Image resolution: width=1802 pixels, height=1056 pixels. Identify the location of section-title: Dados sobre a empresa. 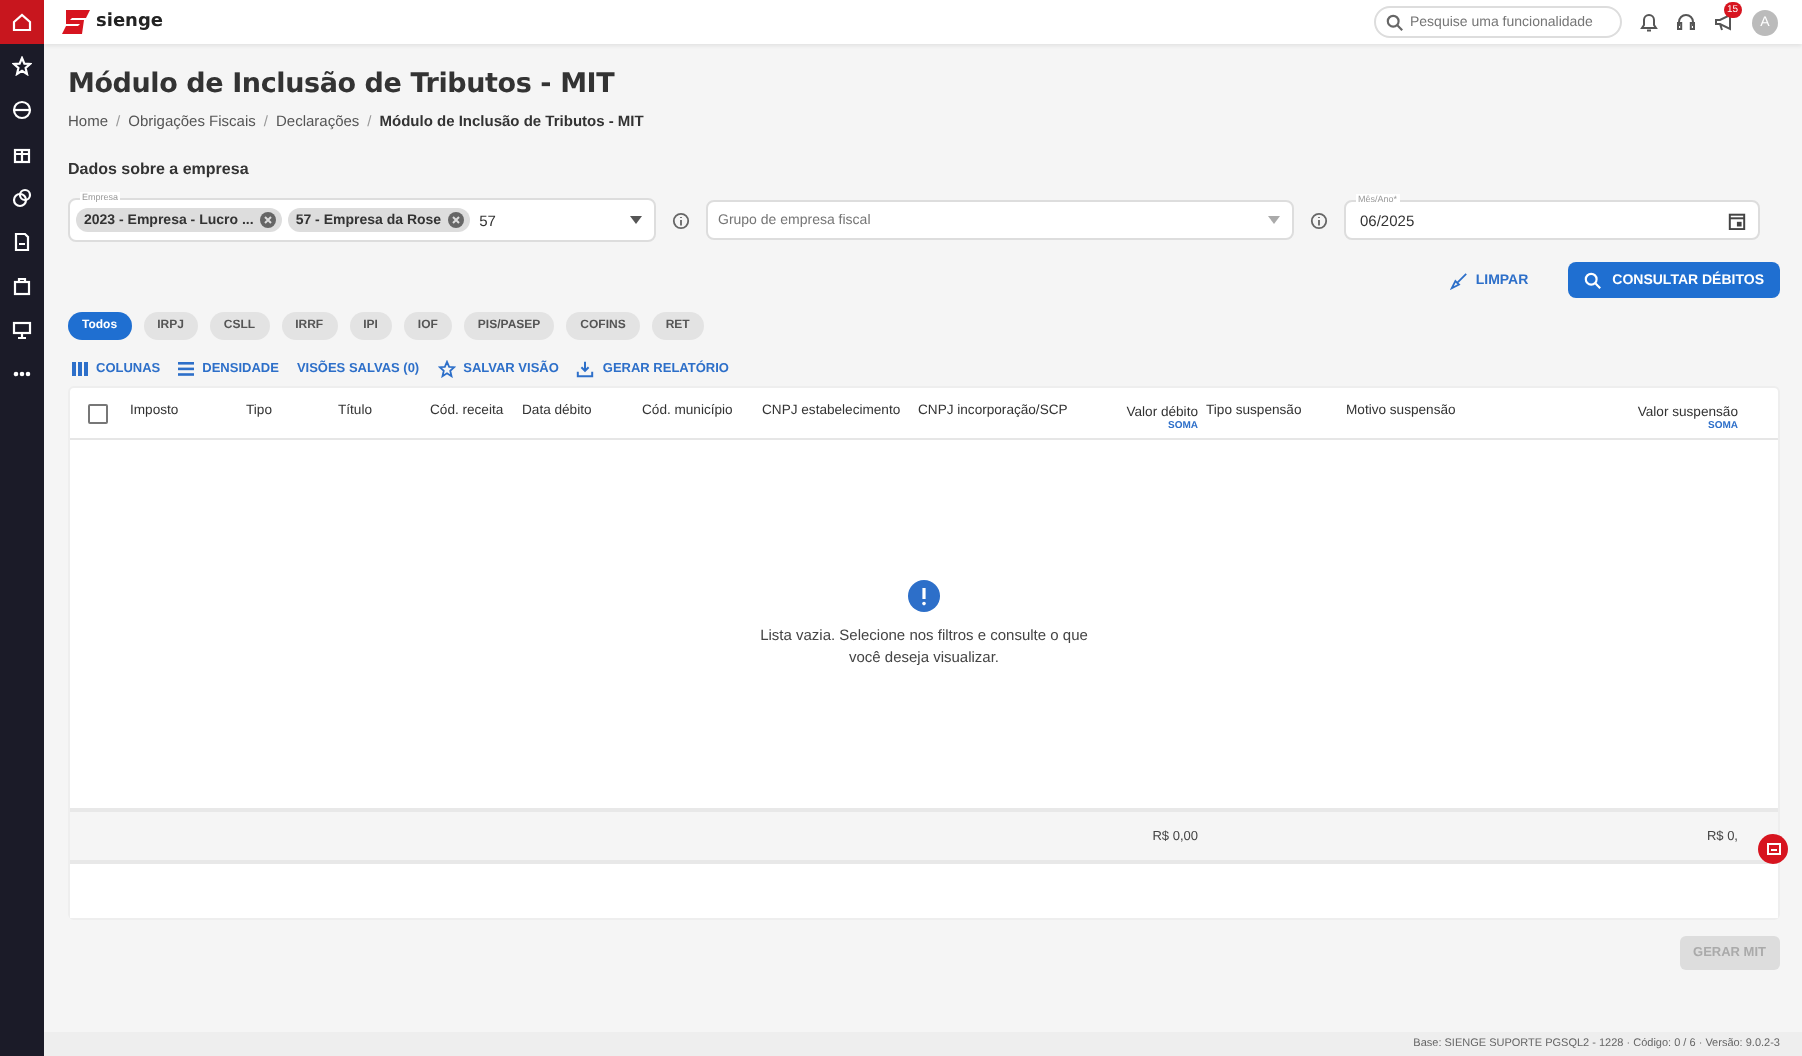
(159, 169).